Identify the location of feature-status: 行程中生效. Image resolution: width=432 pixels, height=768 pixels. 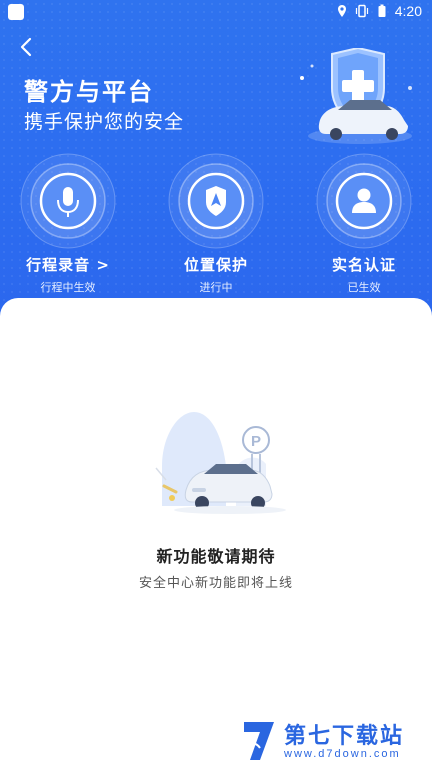
(68, 287).